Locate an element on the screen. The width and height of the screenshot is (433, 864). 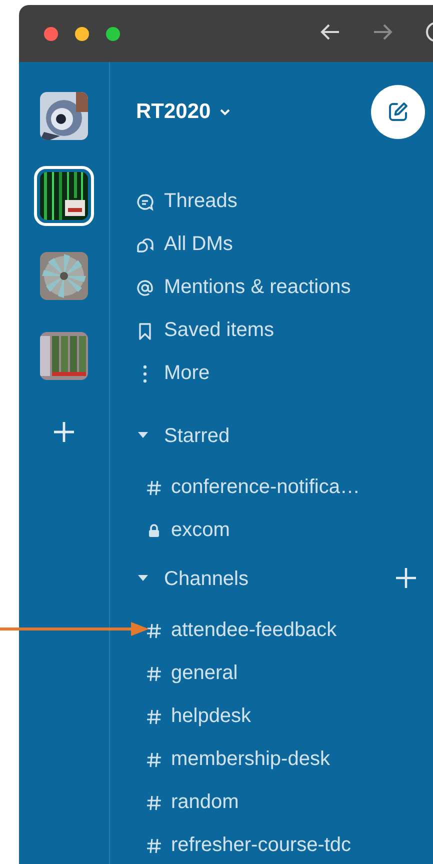
workspace-button is located at coordinates (64, 196).